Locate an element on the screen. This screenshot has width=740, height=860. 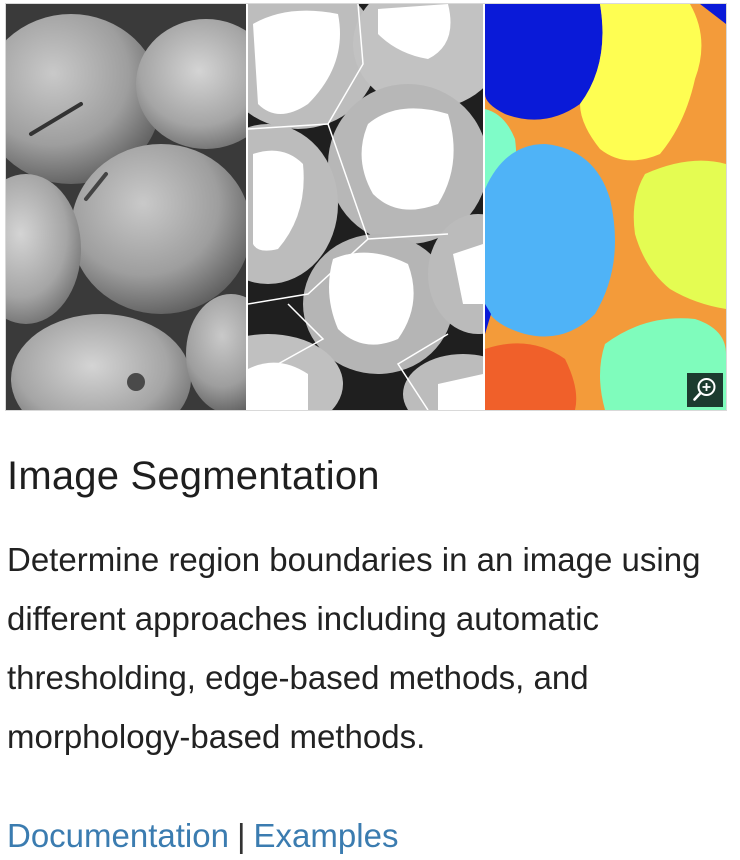
thresholded-image is located at coordinates (365, 207).